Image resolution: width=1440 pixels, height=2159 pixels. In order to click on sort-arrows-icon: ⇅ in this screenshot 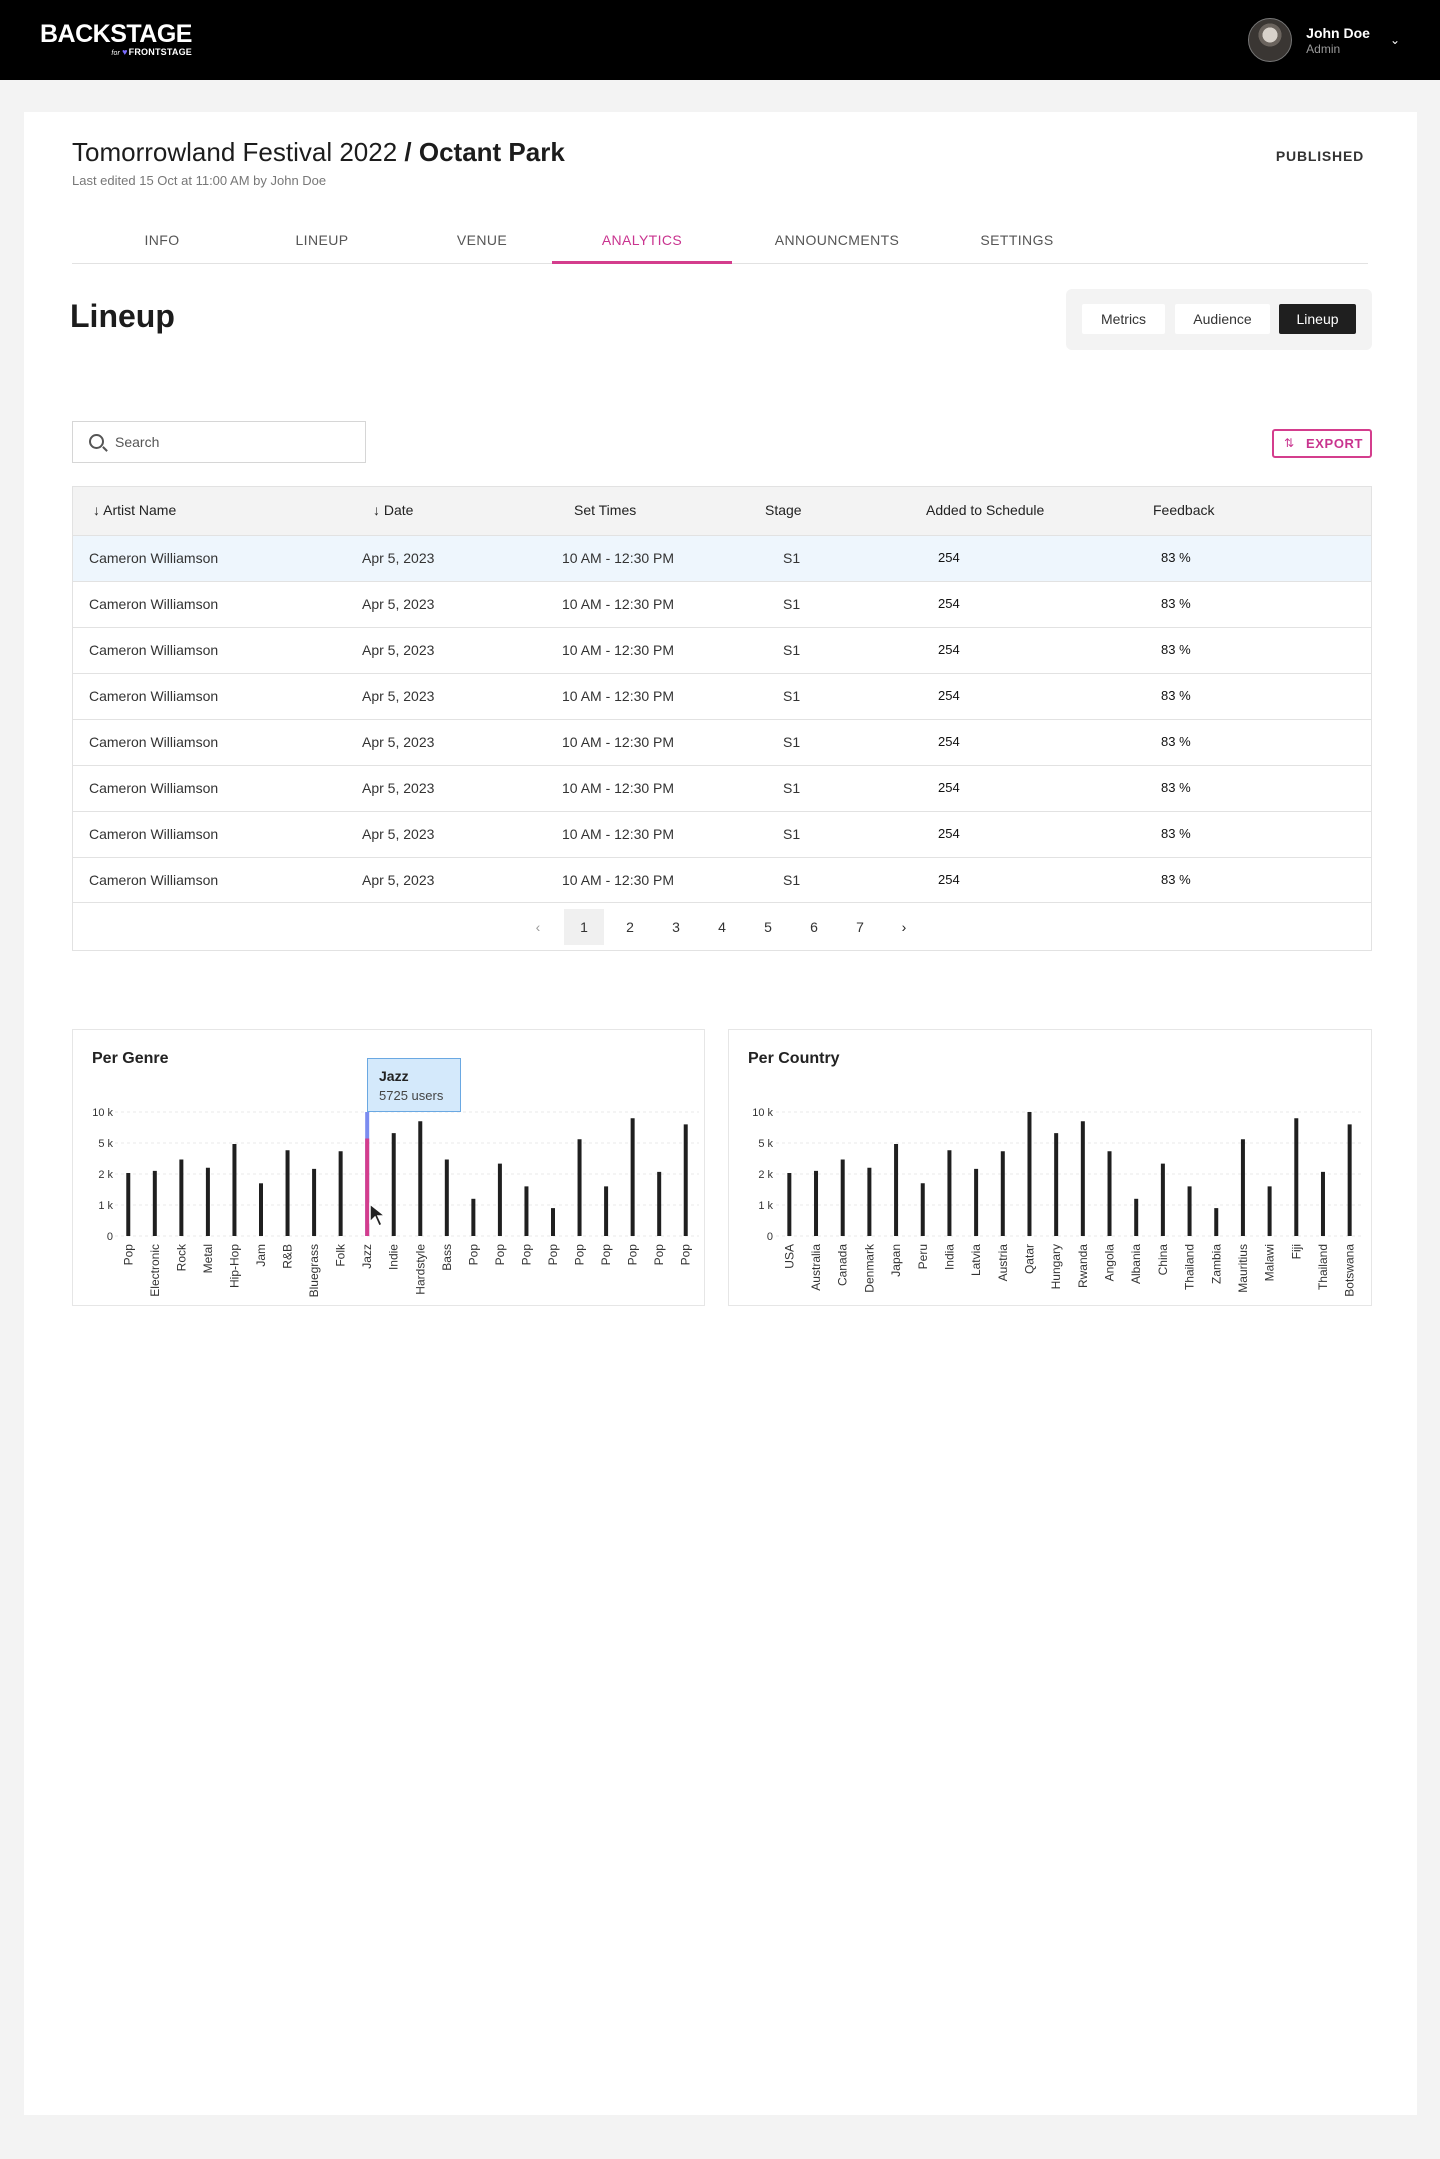, I will do `click(1289, 443)`.